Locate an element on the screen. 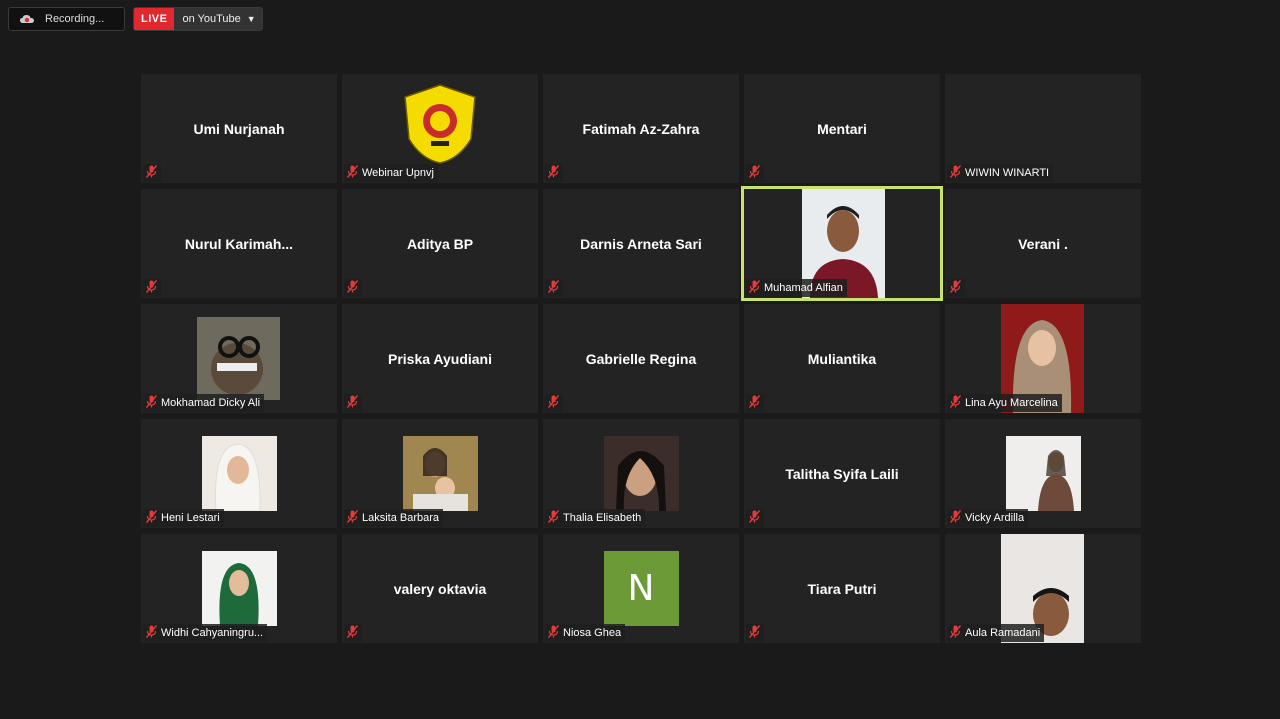  participant-tile: valery oktavia is located at coordinates (440, 588).